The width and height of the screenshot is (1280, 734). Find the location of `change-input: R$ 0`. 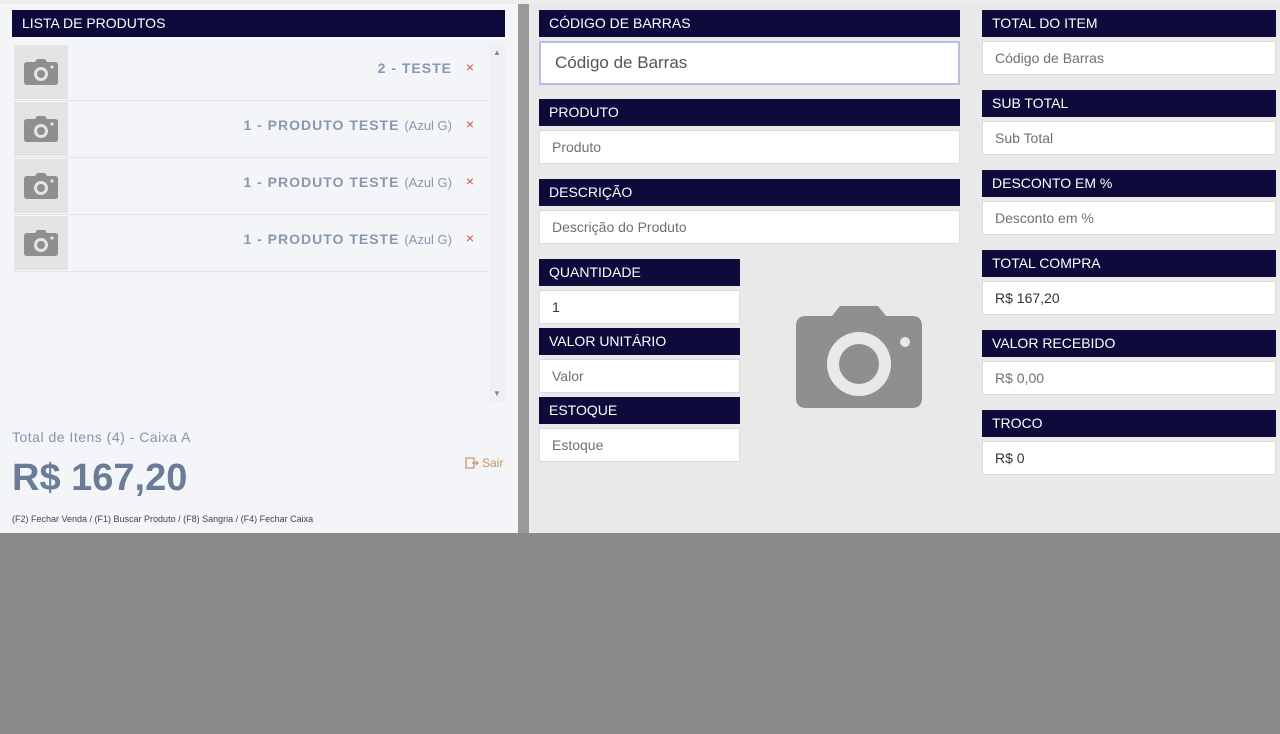

change-input: R$ 0 is located at coordinates (1129, 458).